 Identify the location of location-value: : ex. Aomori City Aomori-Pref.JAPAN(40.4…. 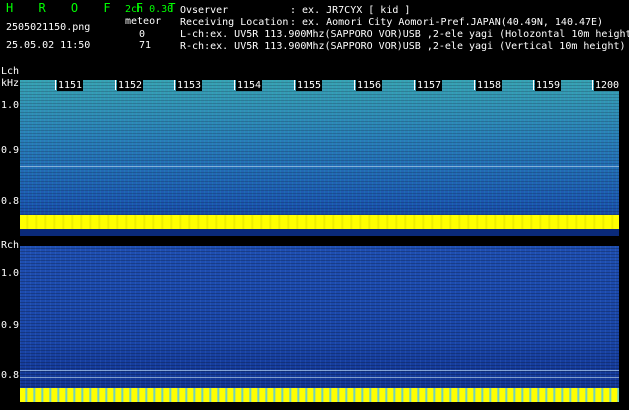
(447, 22).